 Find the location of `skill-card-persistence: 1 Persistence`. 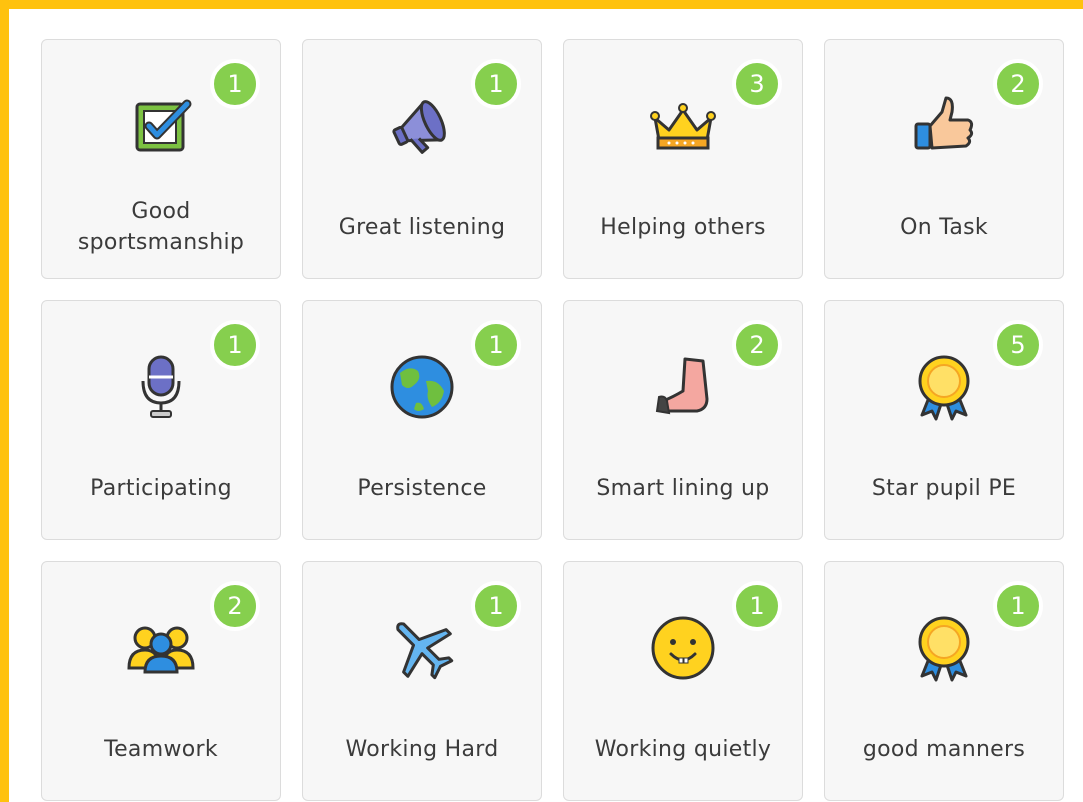

skill-card-persistence: 1 Persistence is located at coordinates (422, 420).